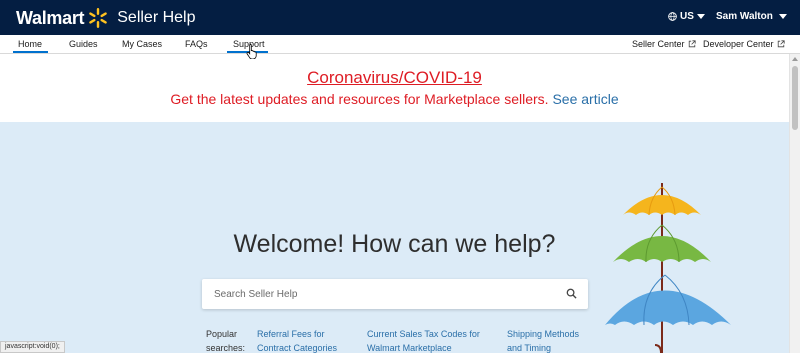 The width and height of the screenshot is (800, 353). Describe the element at coordinates (196, 44) in the screenshot. I see `nav-faqs: FAQs` at that location.